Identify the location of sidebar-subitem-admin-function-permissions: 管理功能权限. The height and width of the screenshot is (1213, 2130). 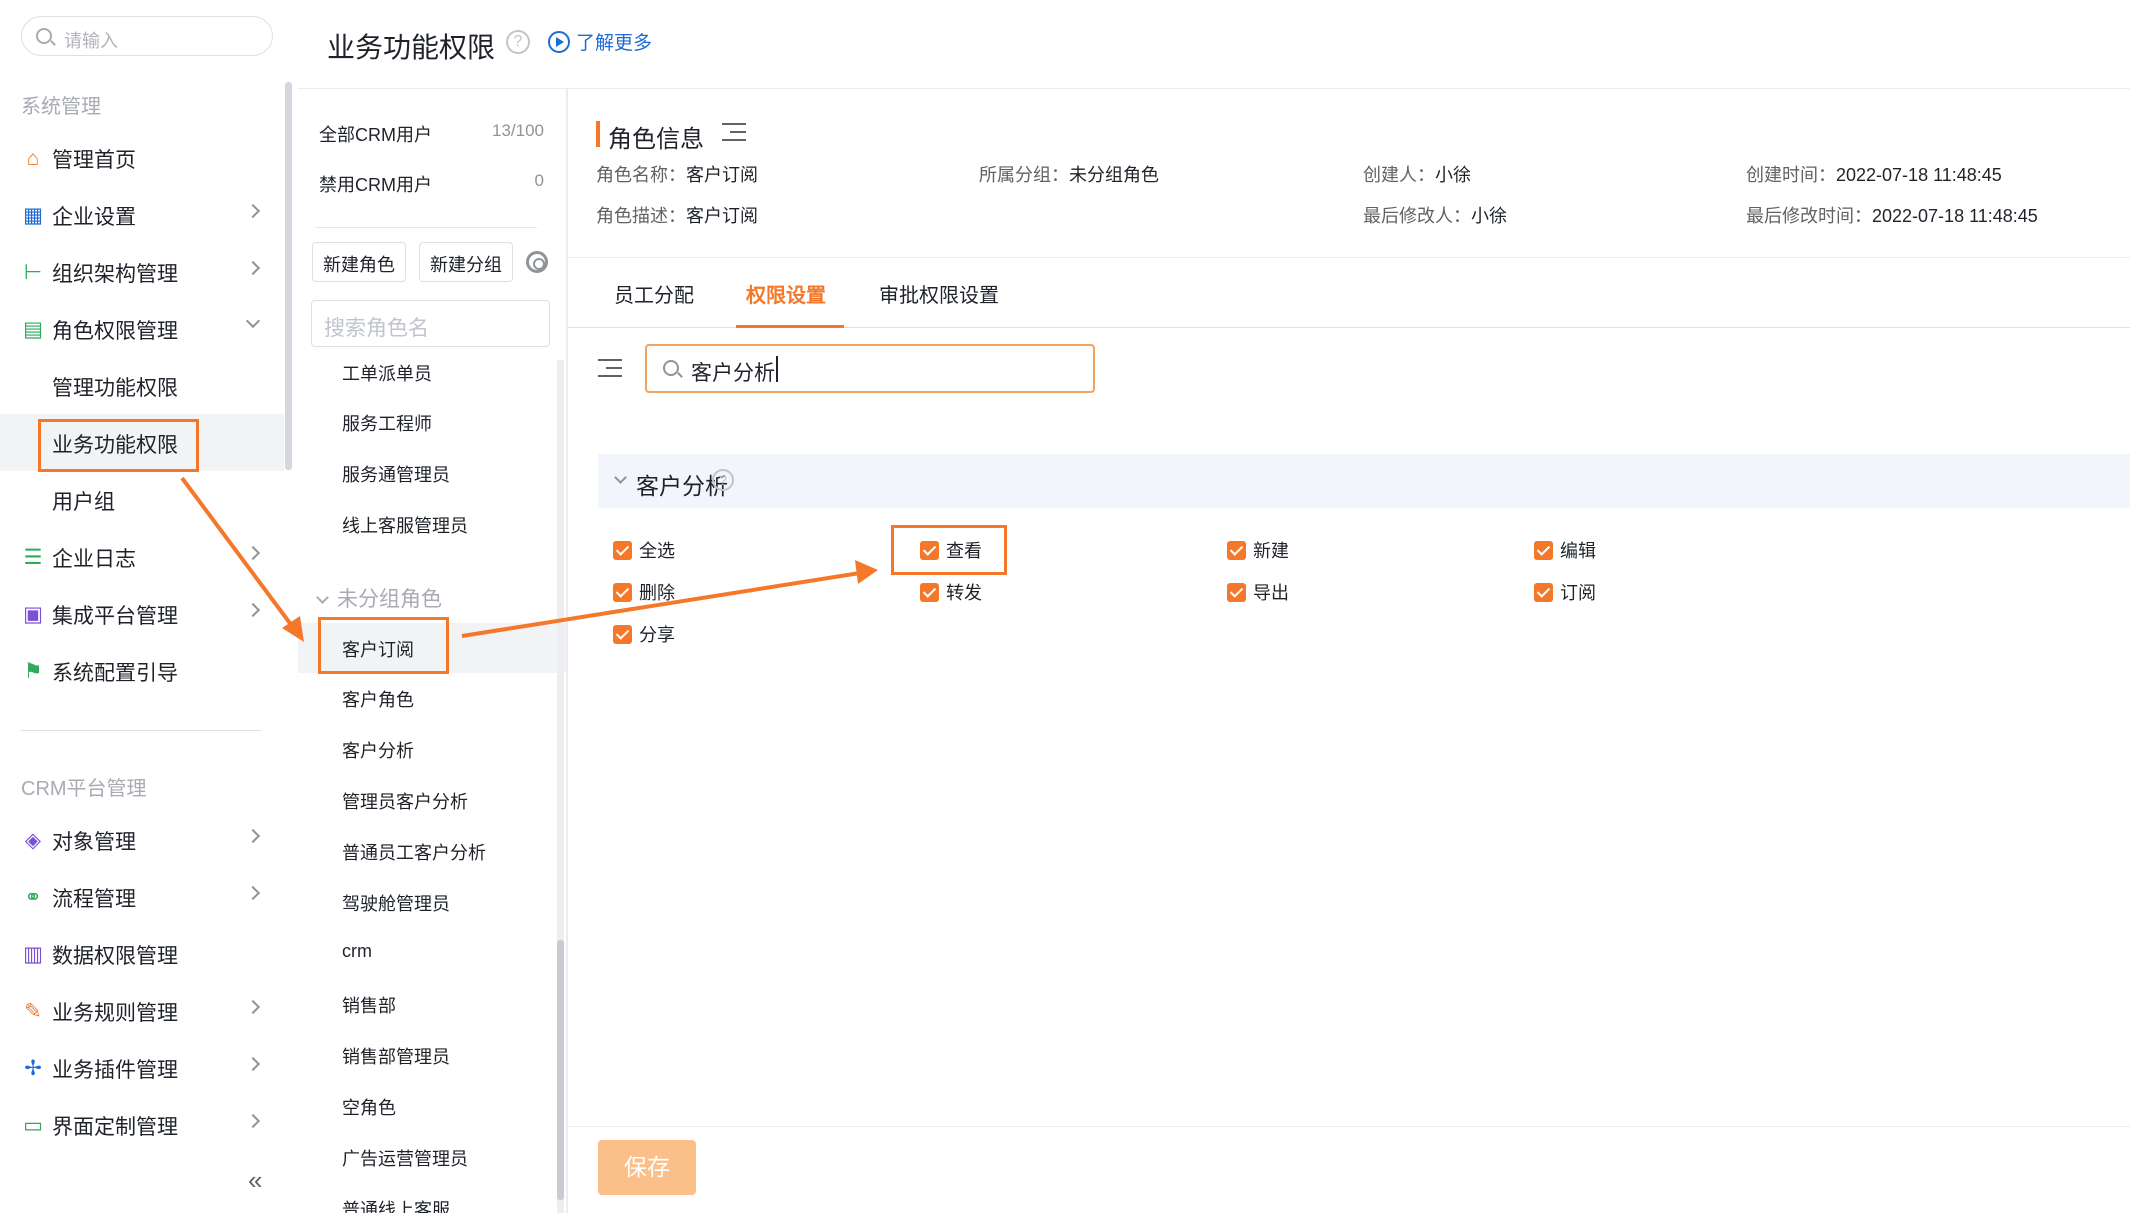
(142, 385).